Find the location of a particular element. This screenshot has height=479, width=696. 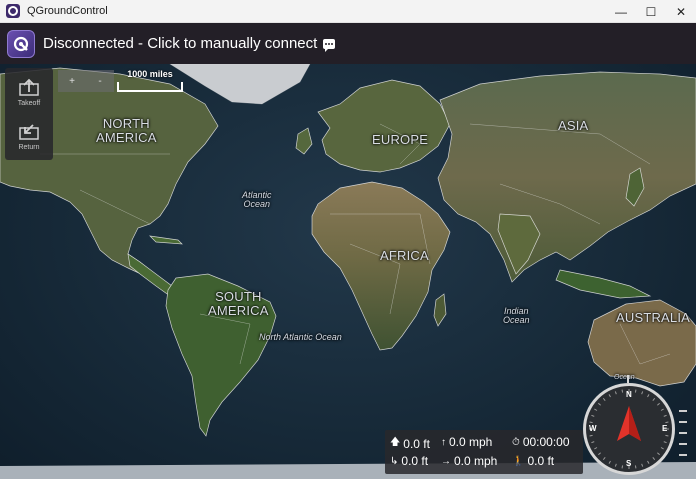

climb-arrow-icon: ↑ is located at coordinates (443, 442).